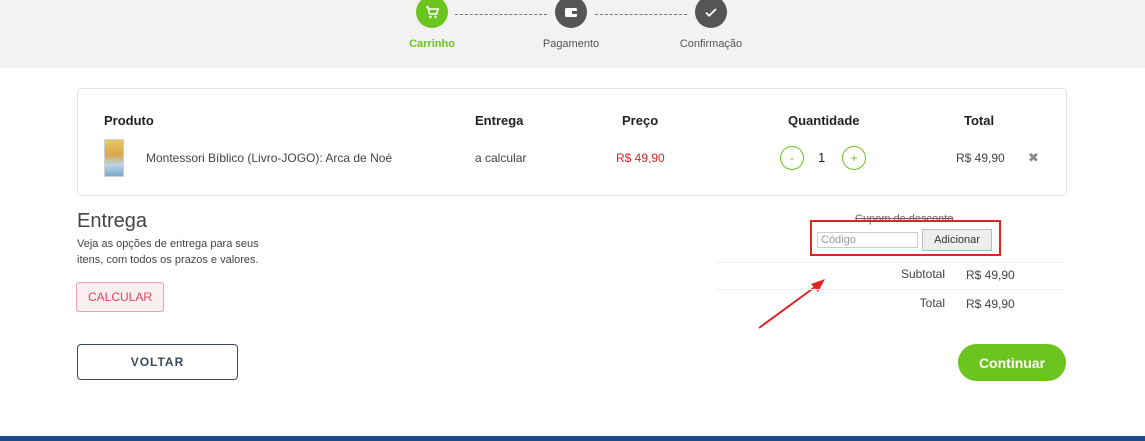 The image size is (1145, 441). What do you see at coordinates (711, 44) in the screenshot?
I see `step-confirmation-label: Confirmação` at bounding box center [711, 44].